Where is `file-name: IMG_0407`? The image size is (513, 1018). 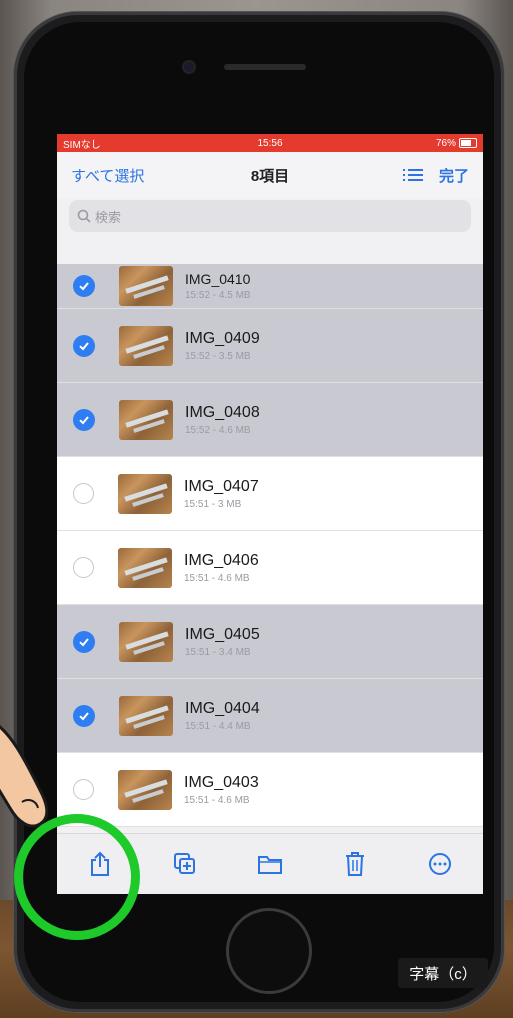
file-name: IMG_0407 is located at coordinates (221, 486).